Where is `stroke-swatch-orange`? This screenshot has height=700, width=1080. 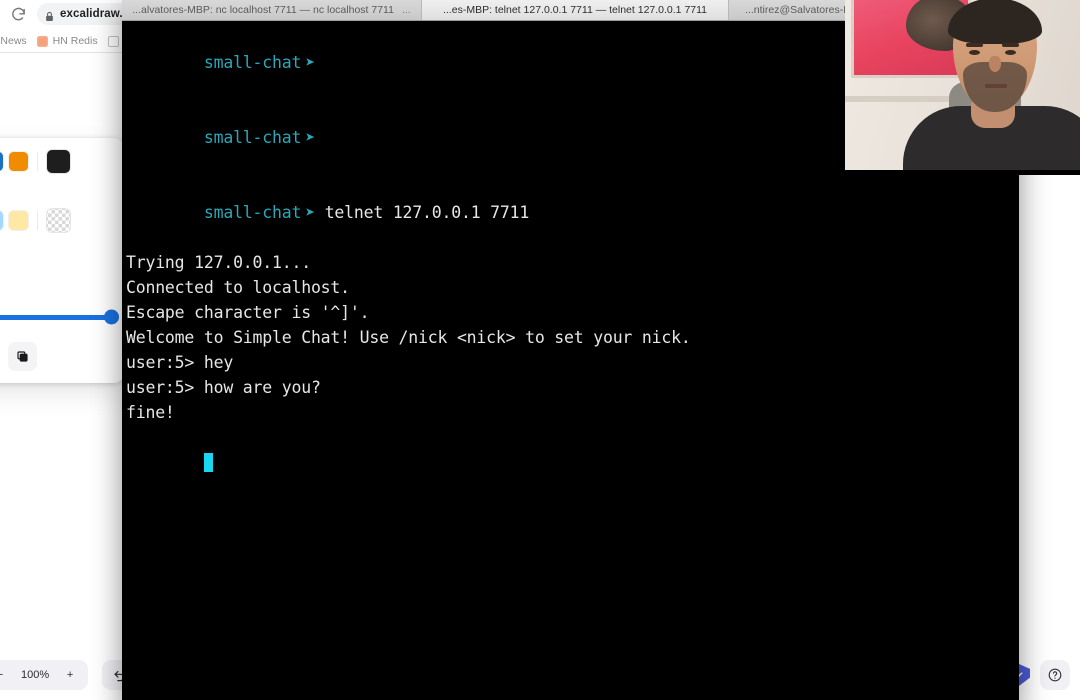
stroke-swatch-orange is located at coordinates (18, 161).